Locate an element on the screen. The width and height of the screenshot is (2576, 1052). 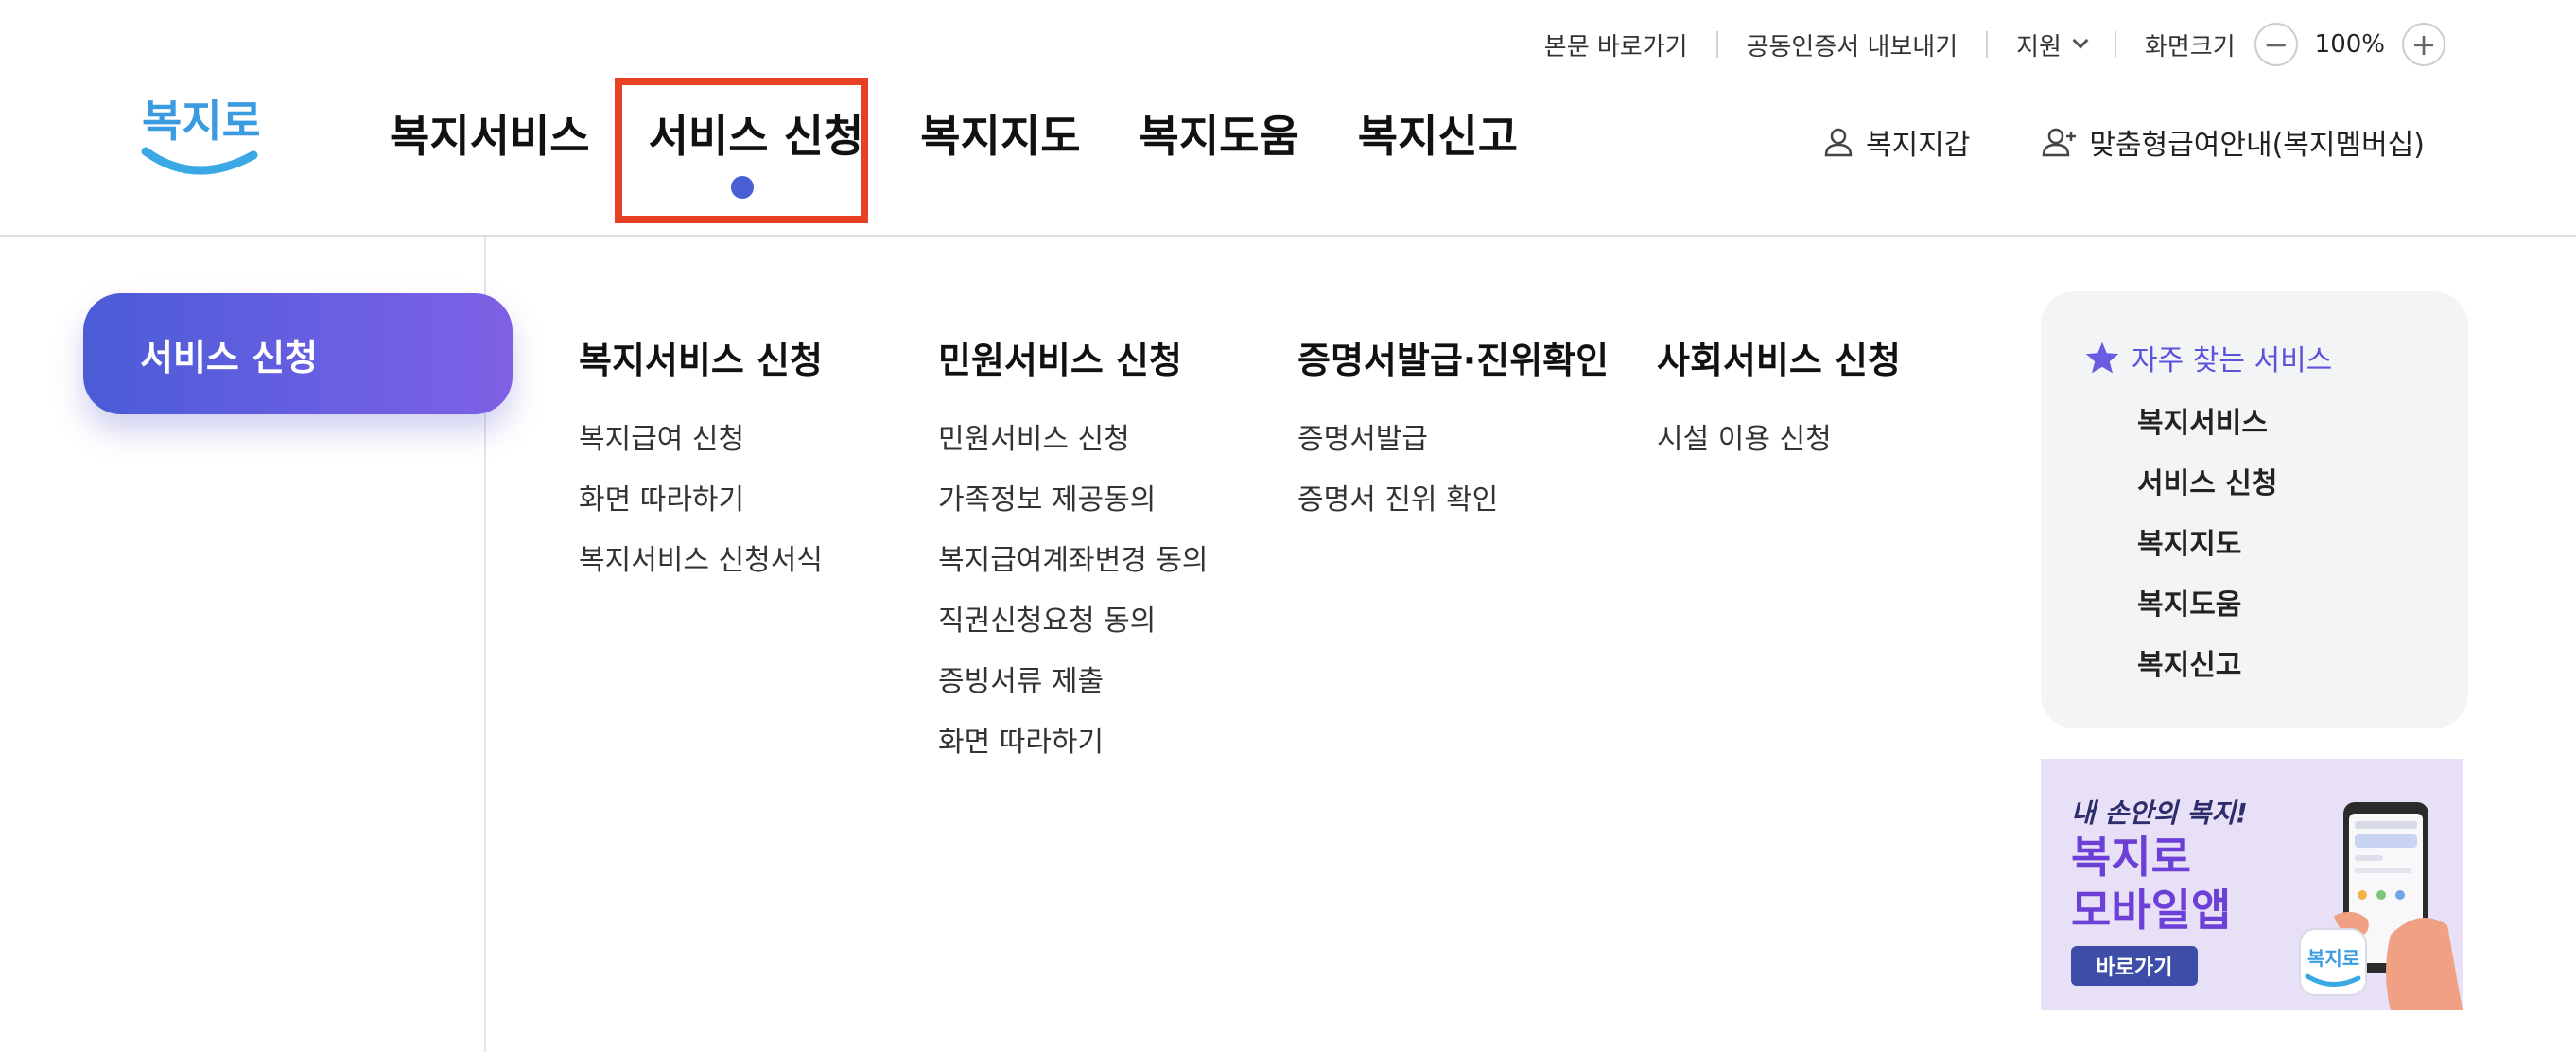
zoom-in-button: + is located at coordinates (2423, 44).